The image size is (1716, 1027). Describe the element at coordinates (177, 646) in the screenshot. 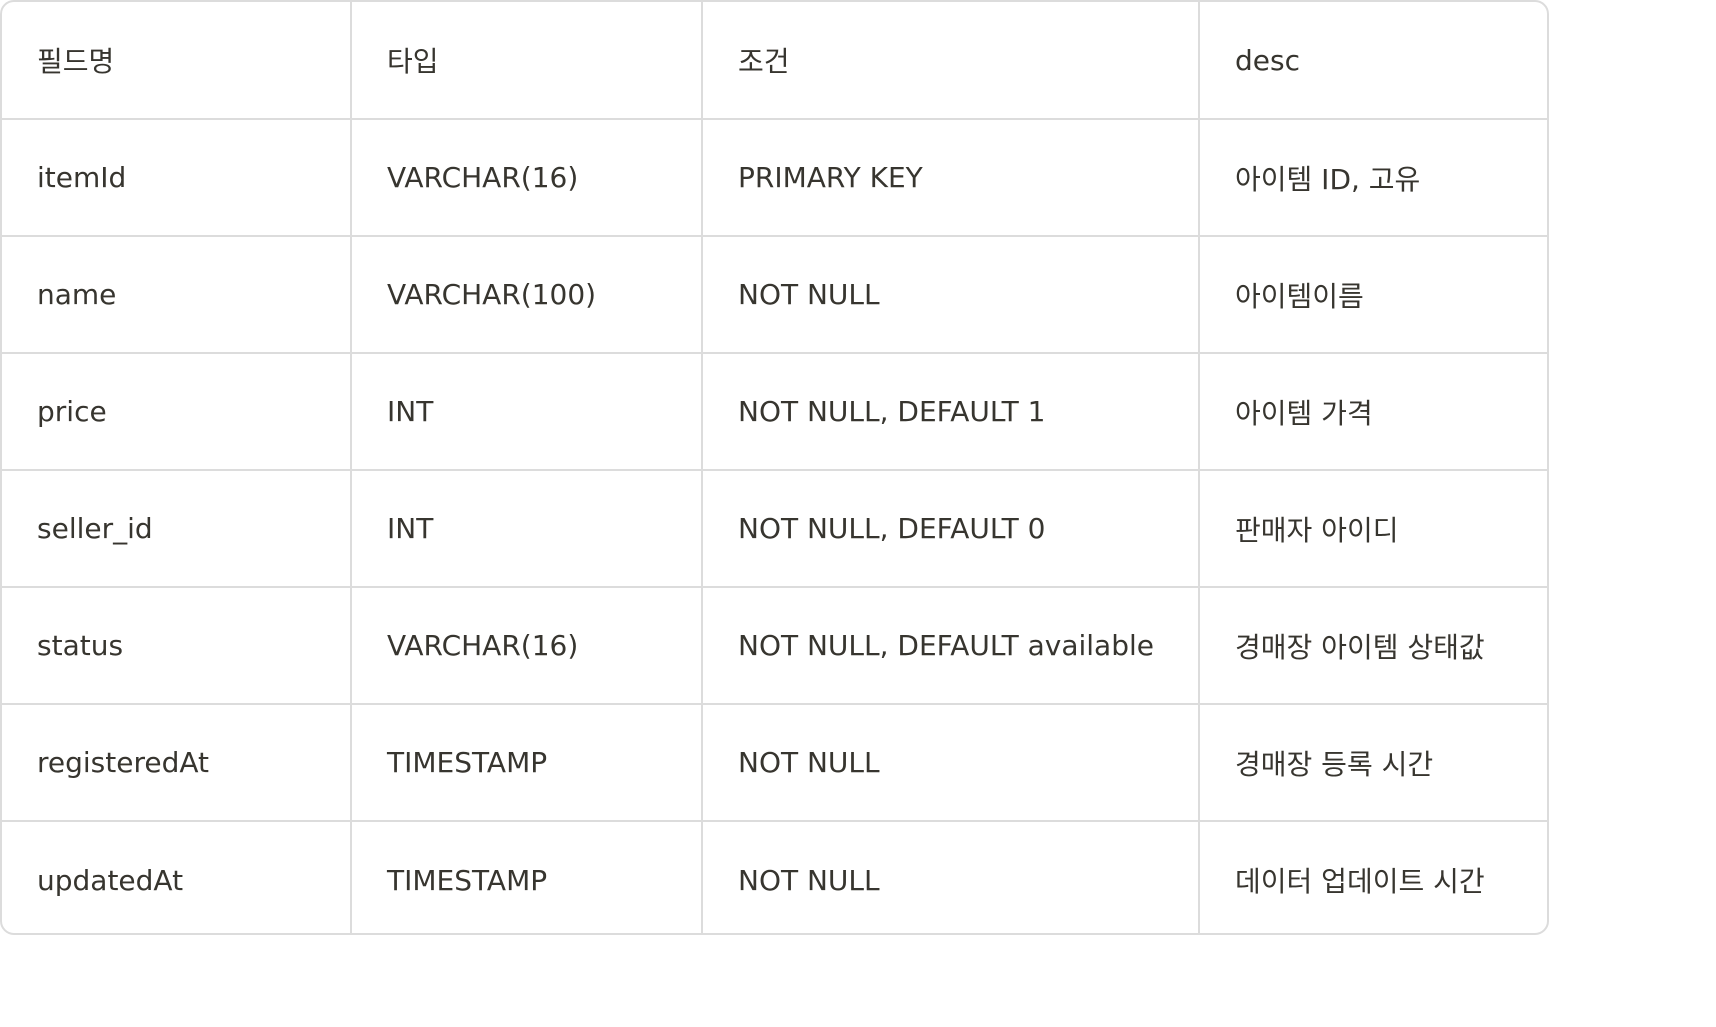

I see `cell-field-name: status` at that location.